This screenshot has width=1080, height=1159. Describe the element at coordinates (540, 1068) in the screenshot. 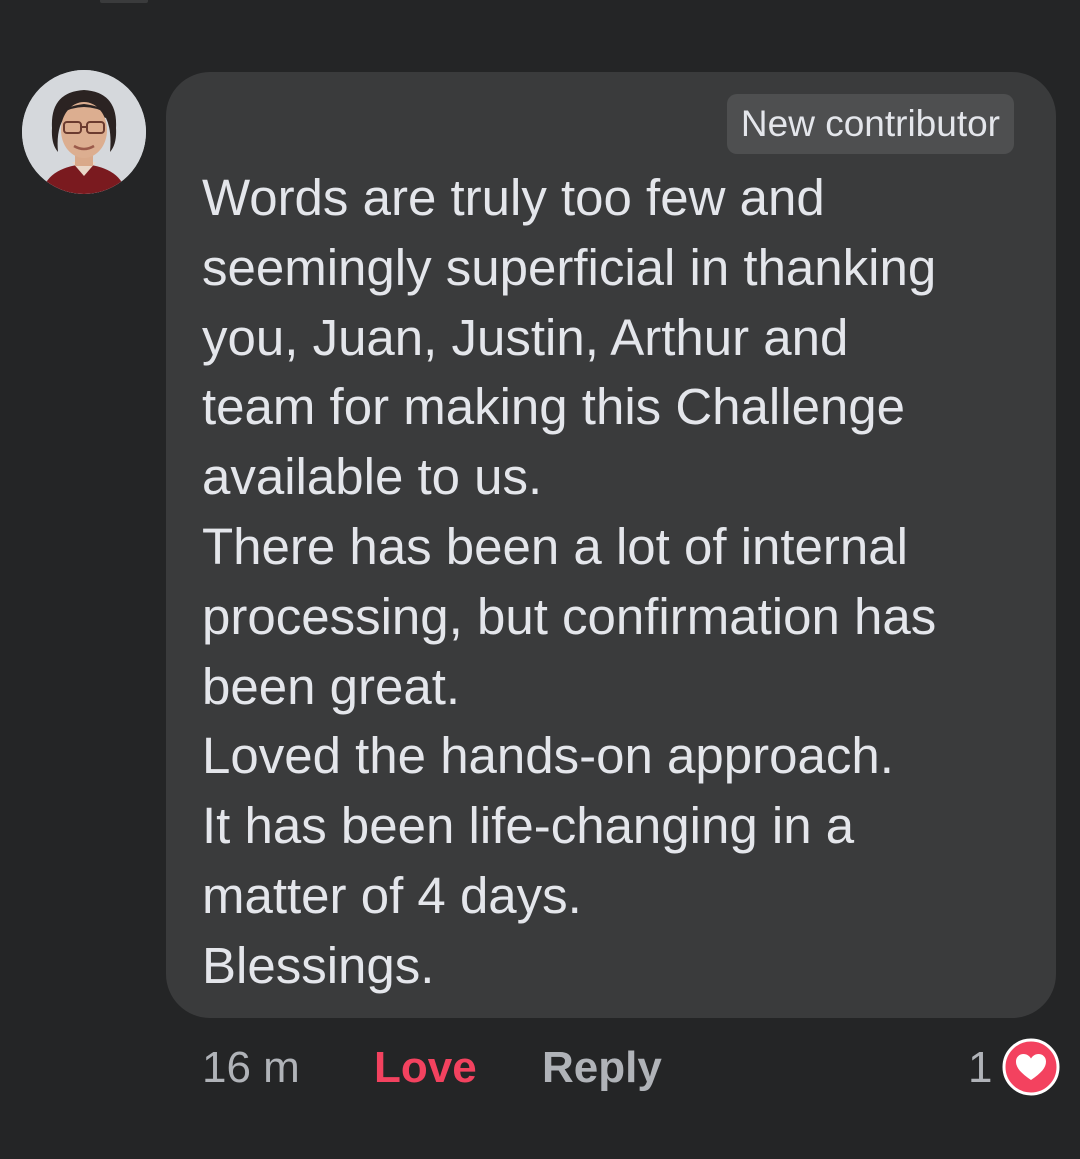

I see `comment-actions: 16 m Love Reply 1` at that location.